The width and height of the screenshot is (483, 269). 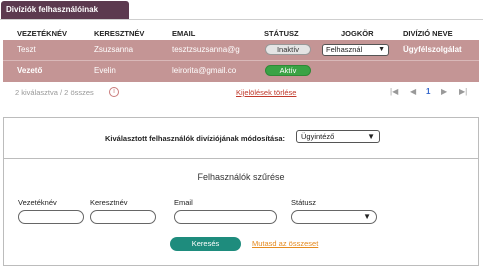 What do you see at coordinates (428, 33) in the screenshot?
I see `column-header-division: DIVÍZIÓ NEVE` at bounding box center [428, 33].